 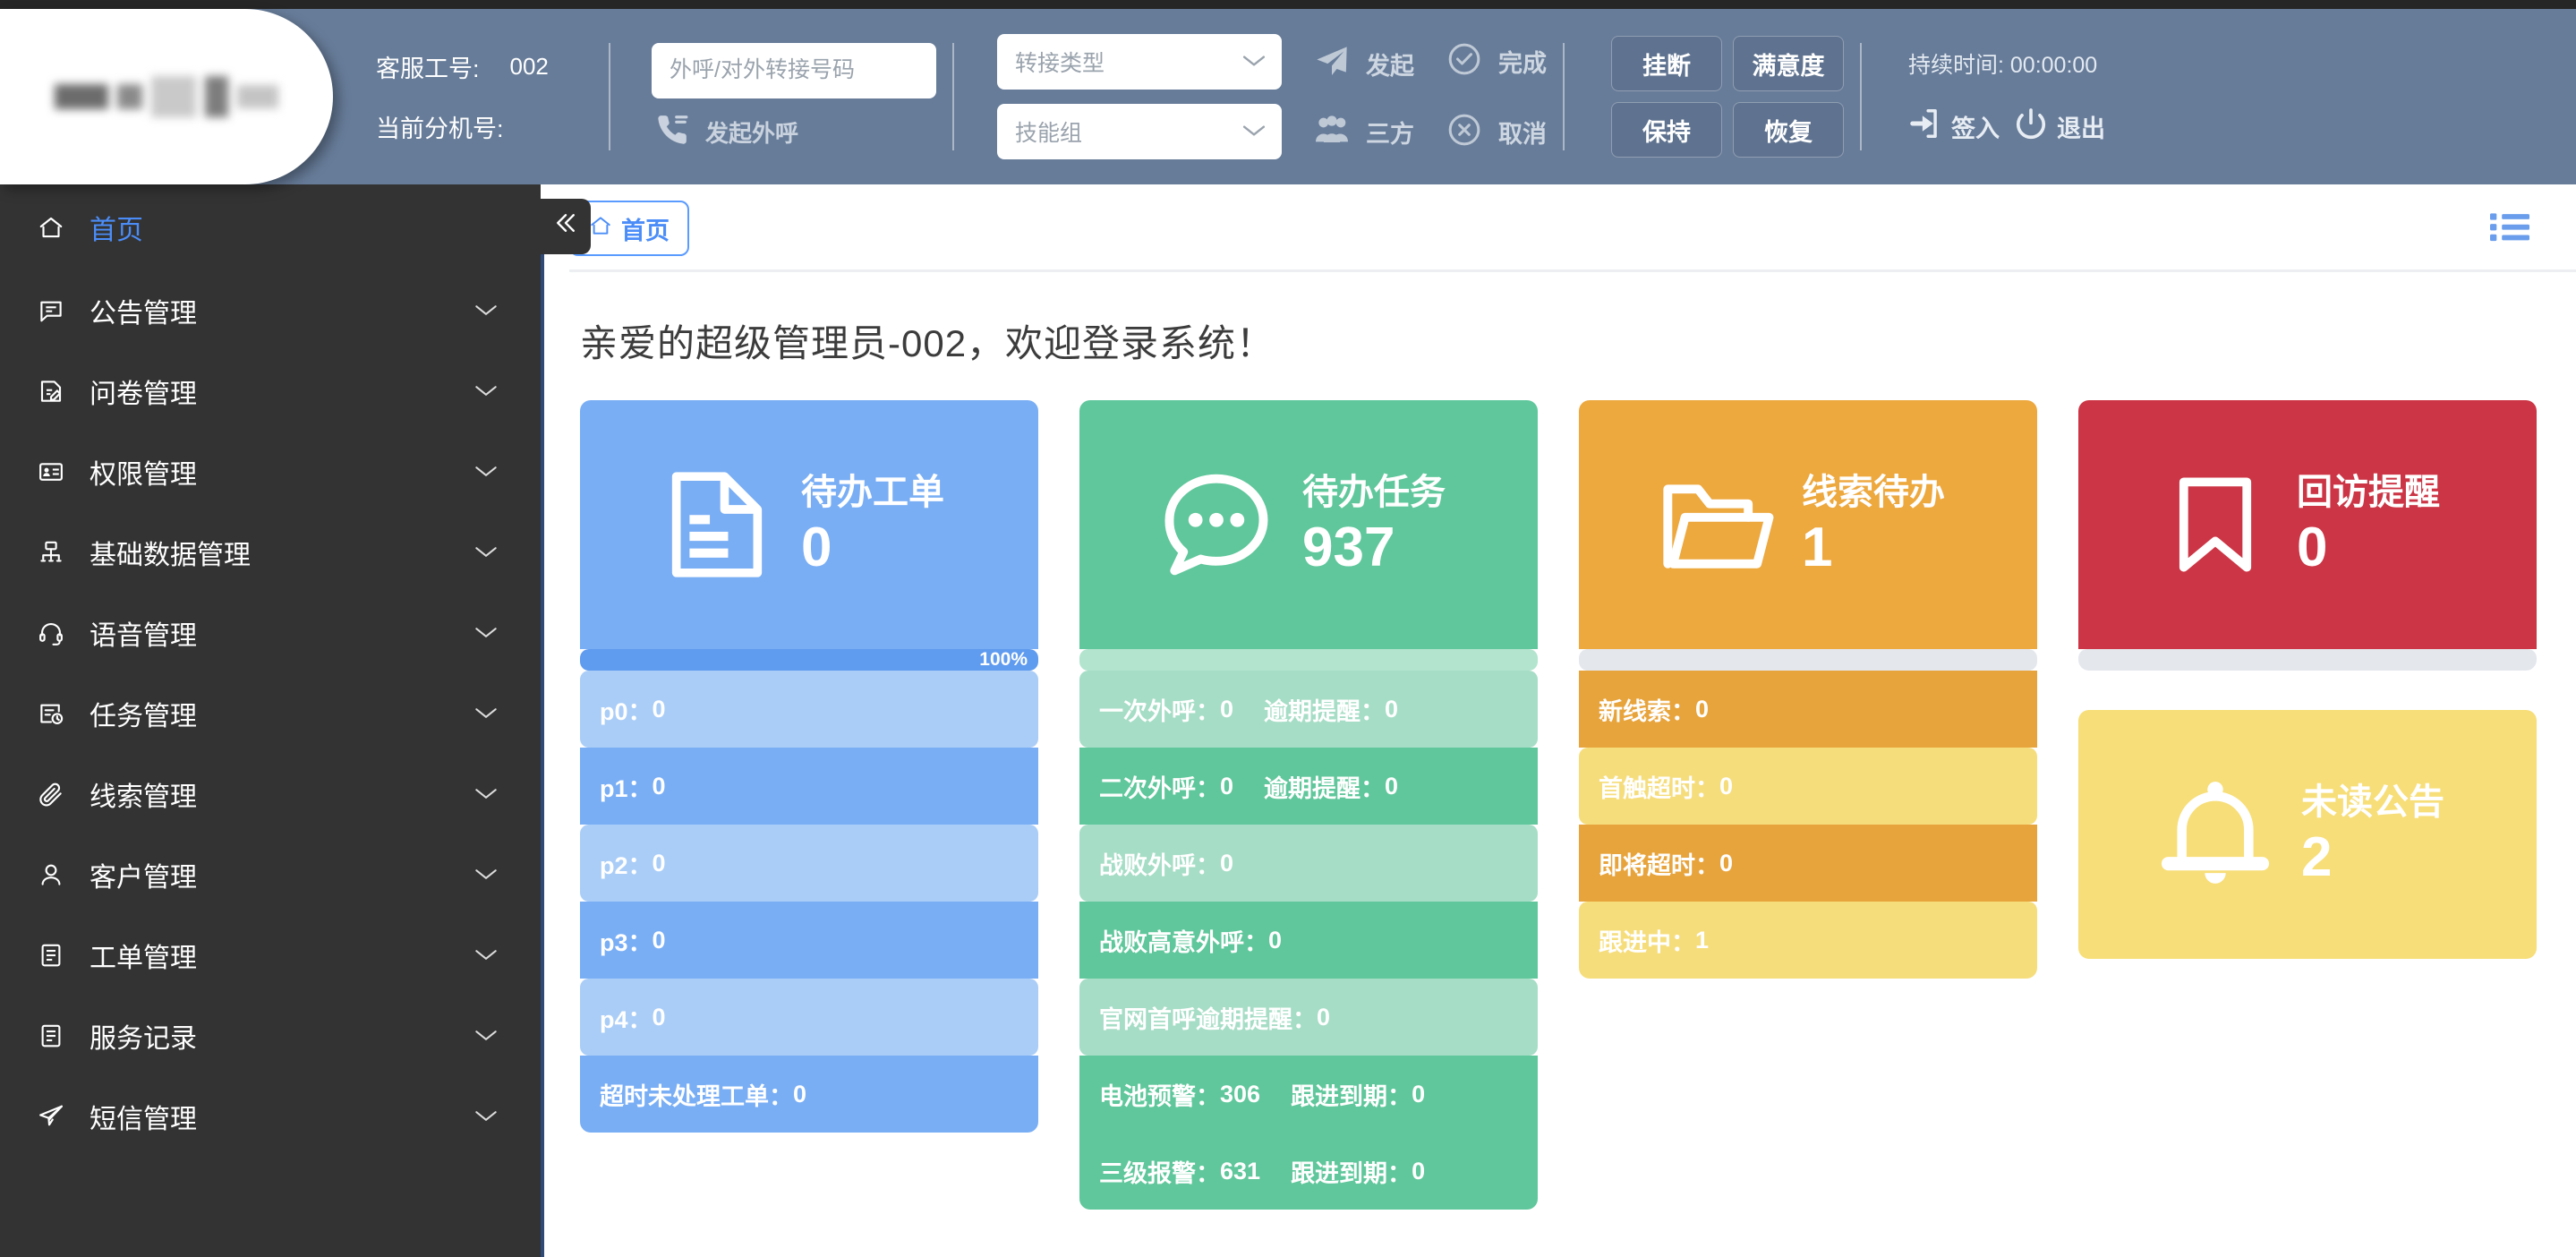 What do you see at coordinates (1308, 787) in the screenshot?
I see `card-stat-row: 二次外呼： 0 逾期提醒： 0` at bounding box center [1308, 787].